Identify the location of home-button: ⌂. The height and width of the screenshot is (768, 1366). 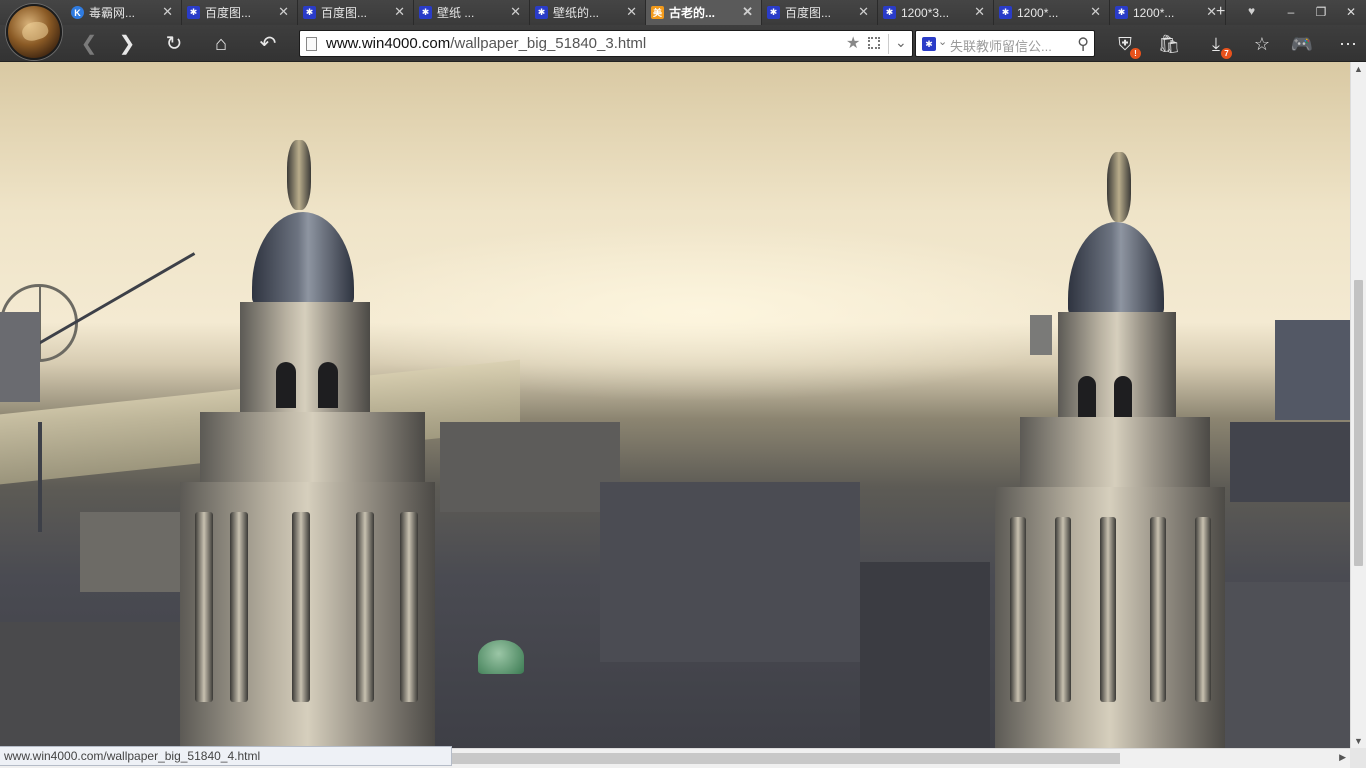
(221, 44).